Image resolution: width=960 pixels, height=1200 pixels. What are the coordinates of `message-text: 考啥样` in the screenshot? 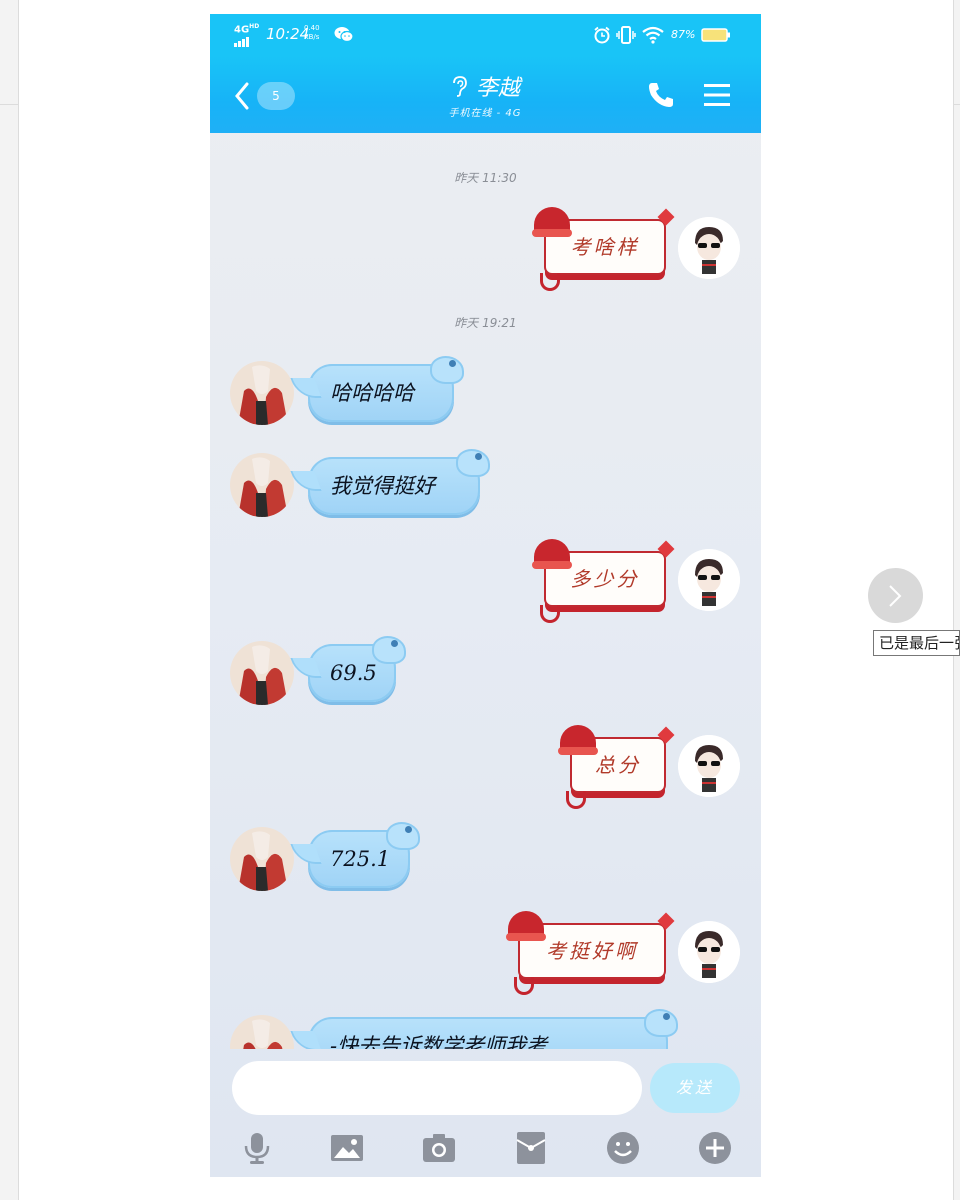 It's located at (605, 247).